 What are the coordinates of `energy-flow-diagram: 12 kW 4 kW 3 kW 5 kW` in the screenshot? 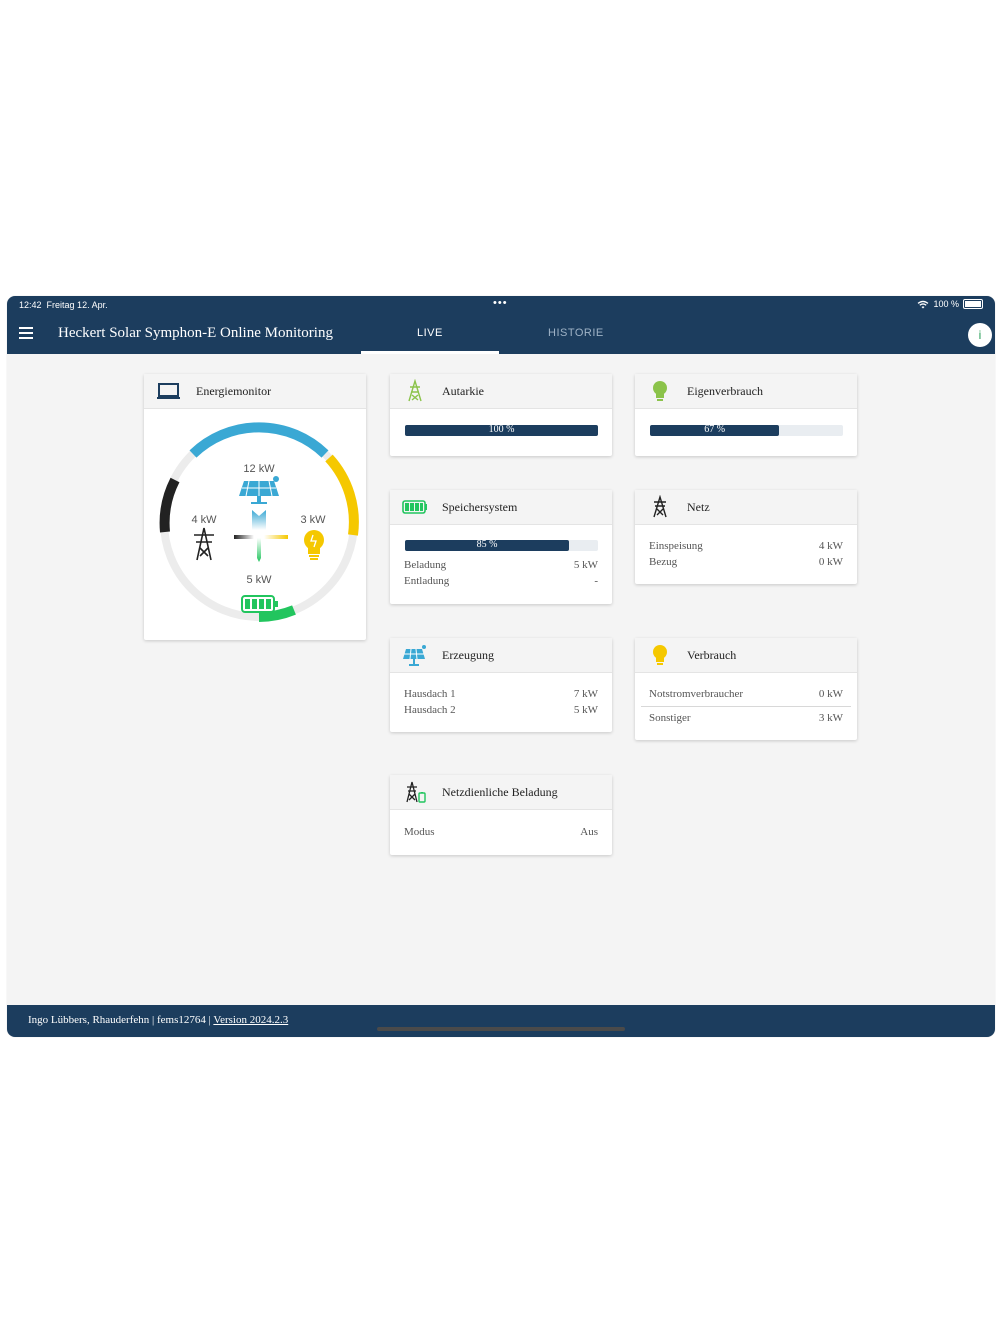 It's located at (255, 524).